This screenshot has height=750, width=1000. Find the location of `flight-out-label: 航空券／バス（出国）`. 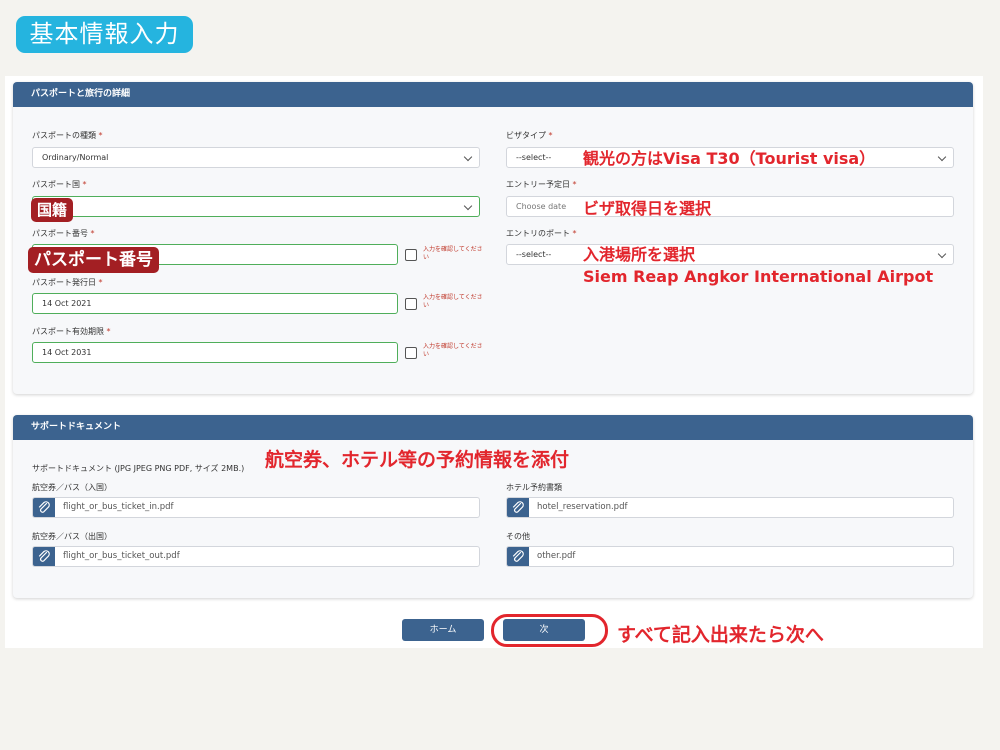

flight-out-label: 航空券／バス（出国） is located at coordinates (72, 536).